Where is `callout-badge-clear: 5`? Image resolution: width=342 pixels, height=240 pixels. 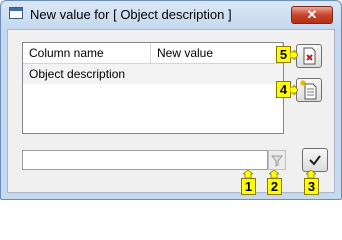 callout-badge-clear: 5 is located at coordinates (283, 54).